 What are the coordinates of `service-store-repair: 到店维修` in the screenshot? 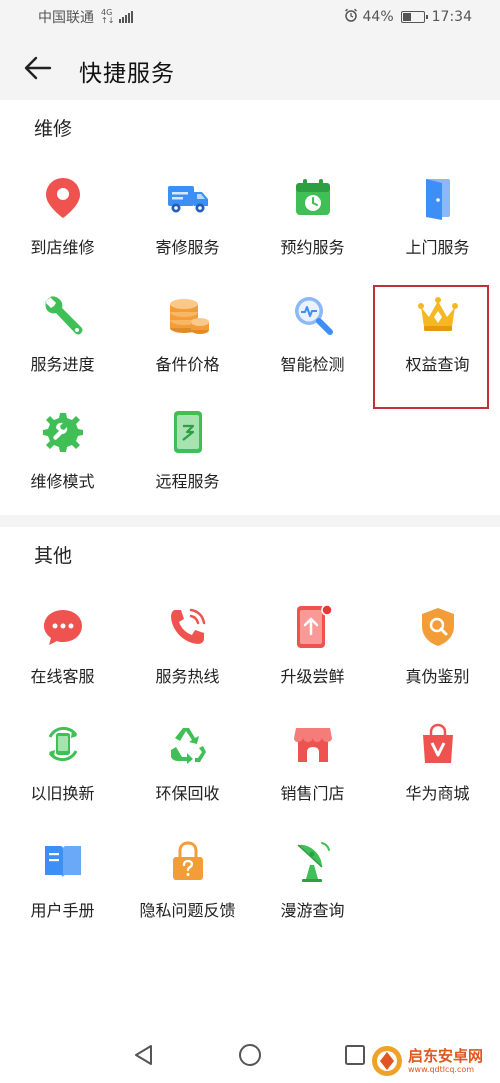 It's located at (62, 216).